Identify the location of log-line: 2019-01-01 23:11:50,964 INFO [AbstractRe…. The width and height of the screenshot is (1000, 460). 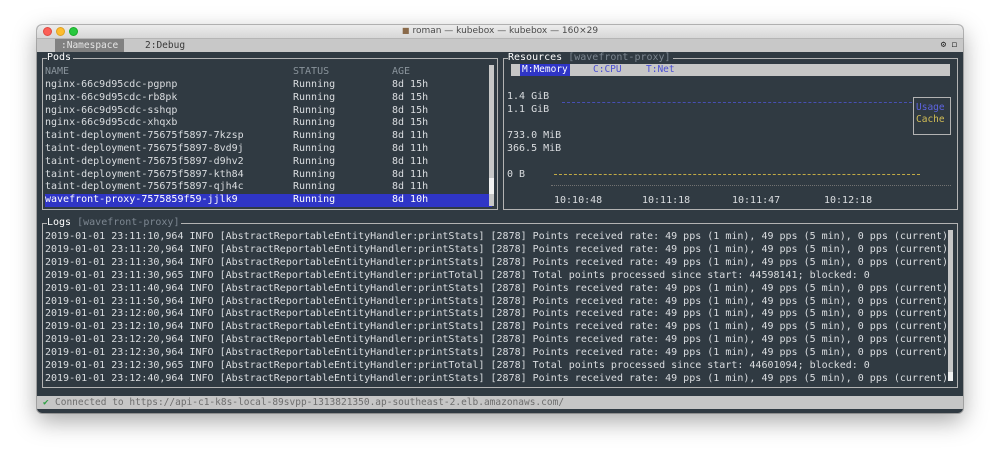
(500, 301).